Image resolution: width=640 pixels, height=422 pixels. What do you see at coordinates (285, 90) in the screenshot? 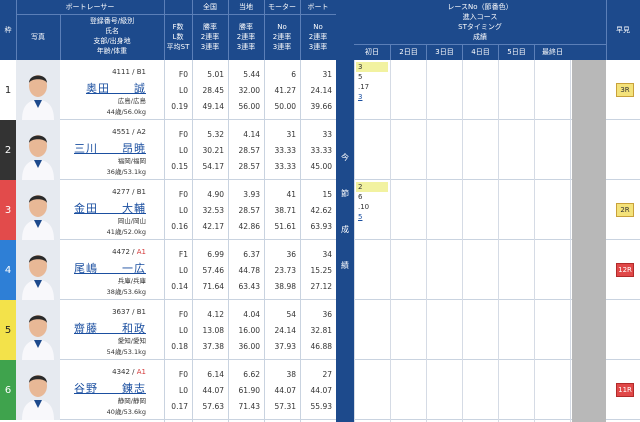
I see `motor-value: 41.27` at bounding box center [285, 90].